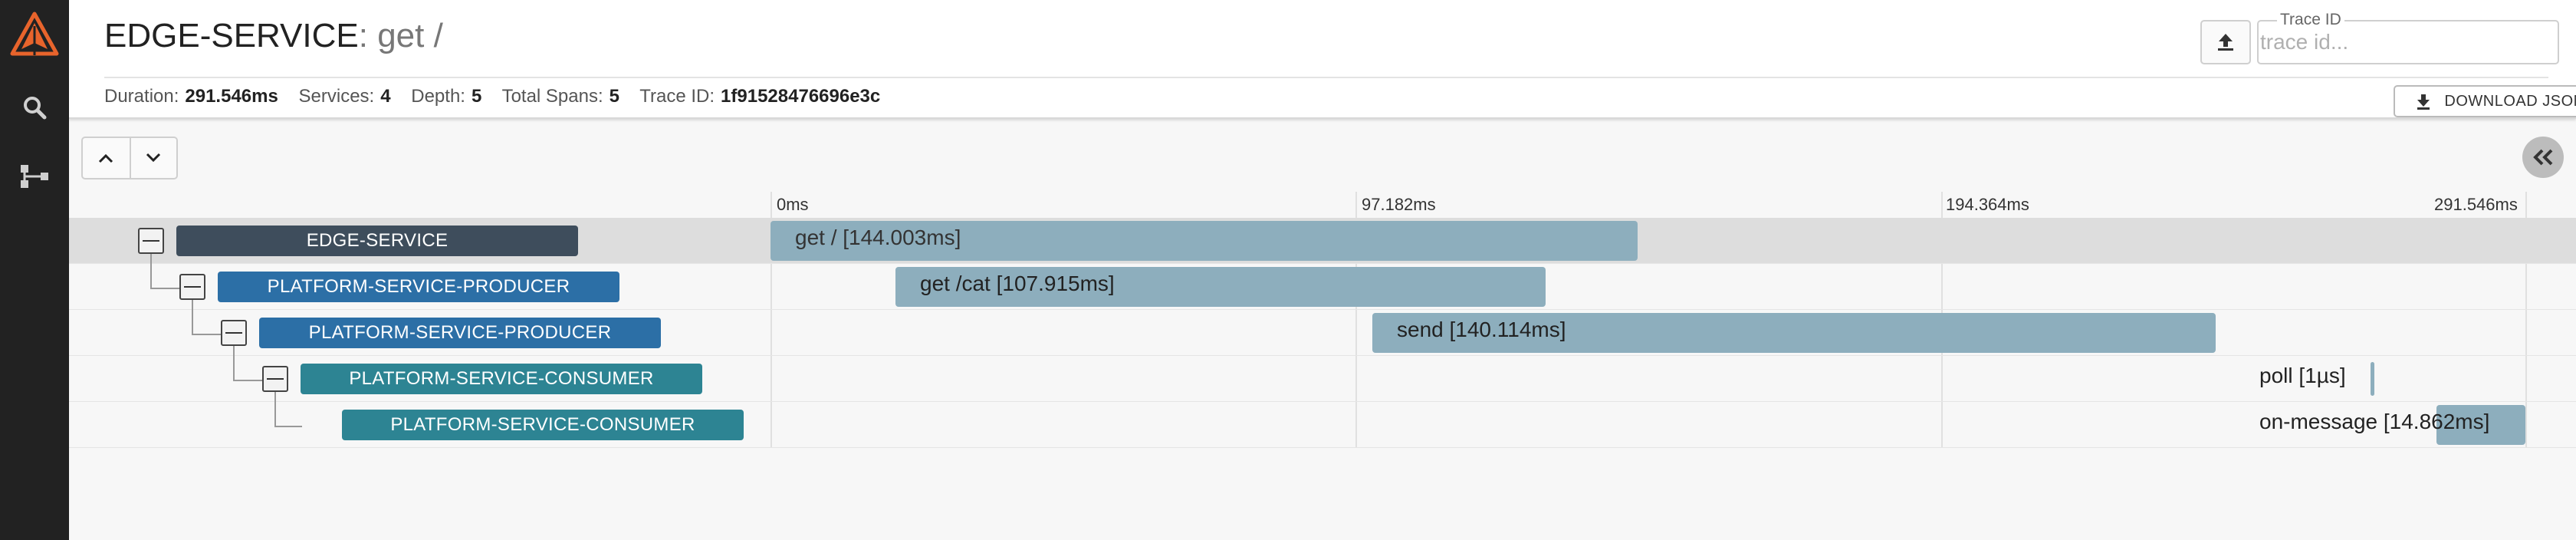 This screenshot has width=2576, height=540. I want to click on title-service: EDGE-SERVICE, so click(232, 36).